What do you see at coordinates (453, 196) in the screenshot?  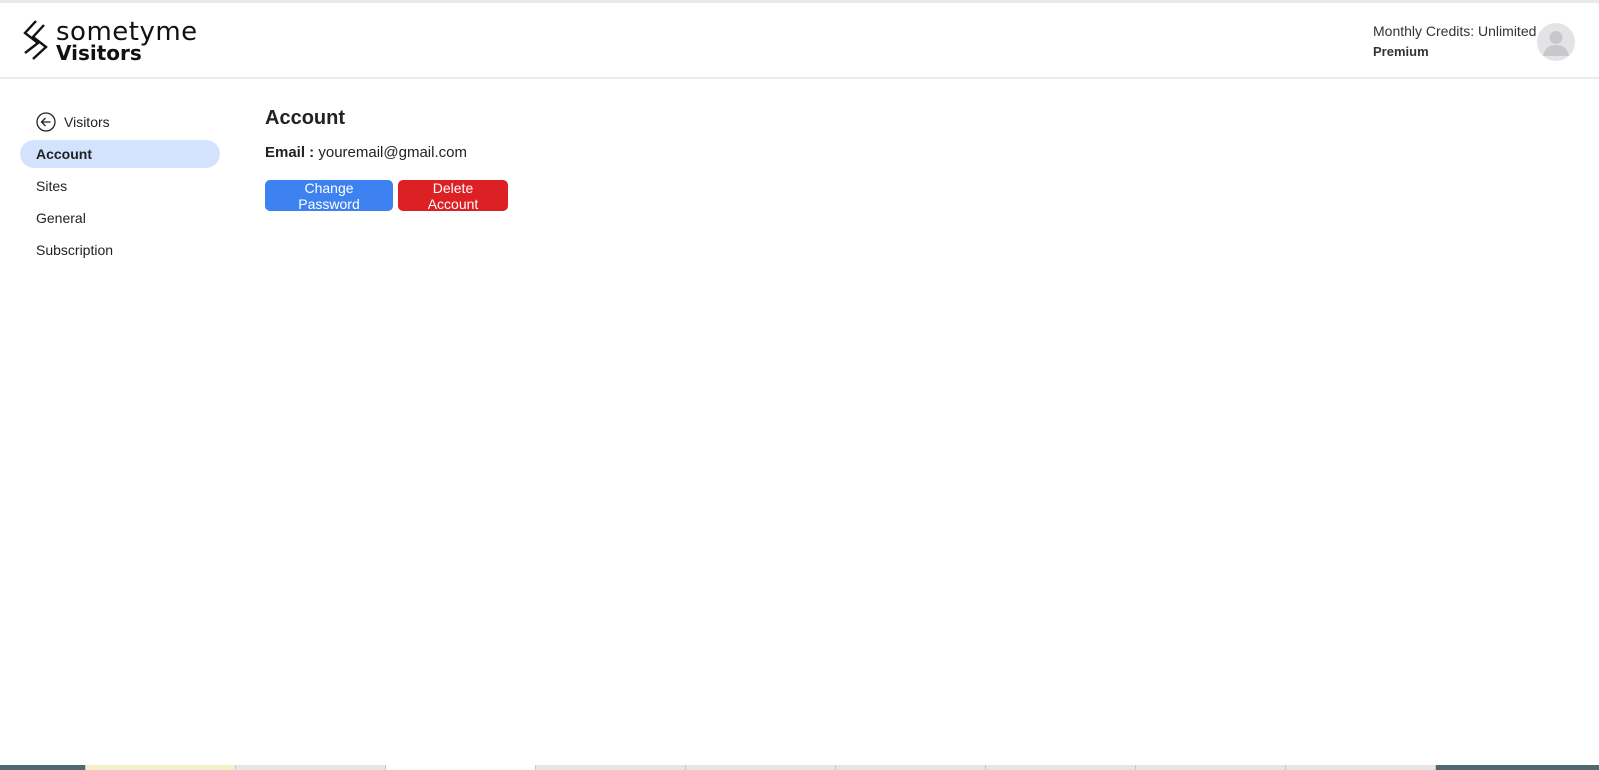 I see `delete-account-button: Delete Account` at bounding box center [453, 196].